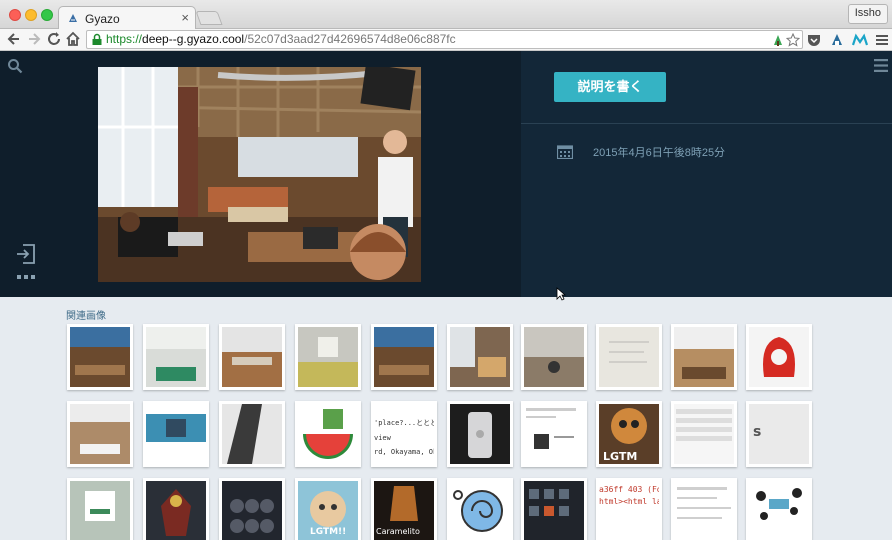 The image size is (892, 540). Describe the element at coordinates (659, 153) in the screenshot. I see `capture-date: 2015年4月6日午後8時25分` at that location.